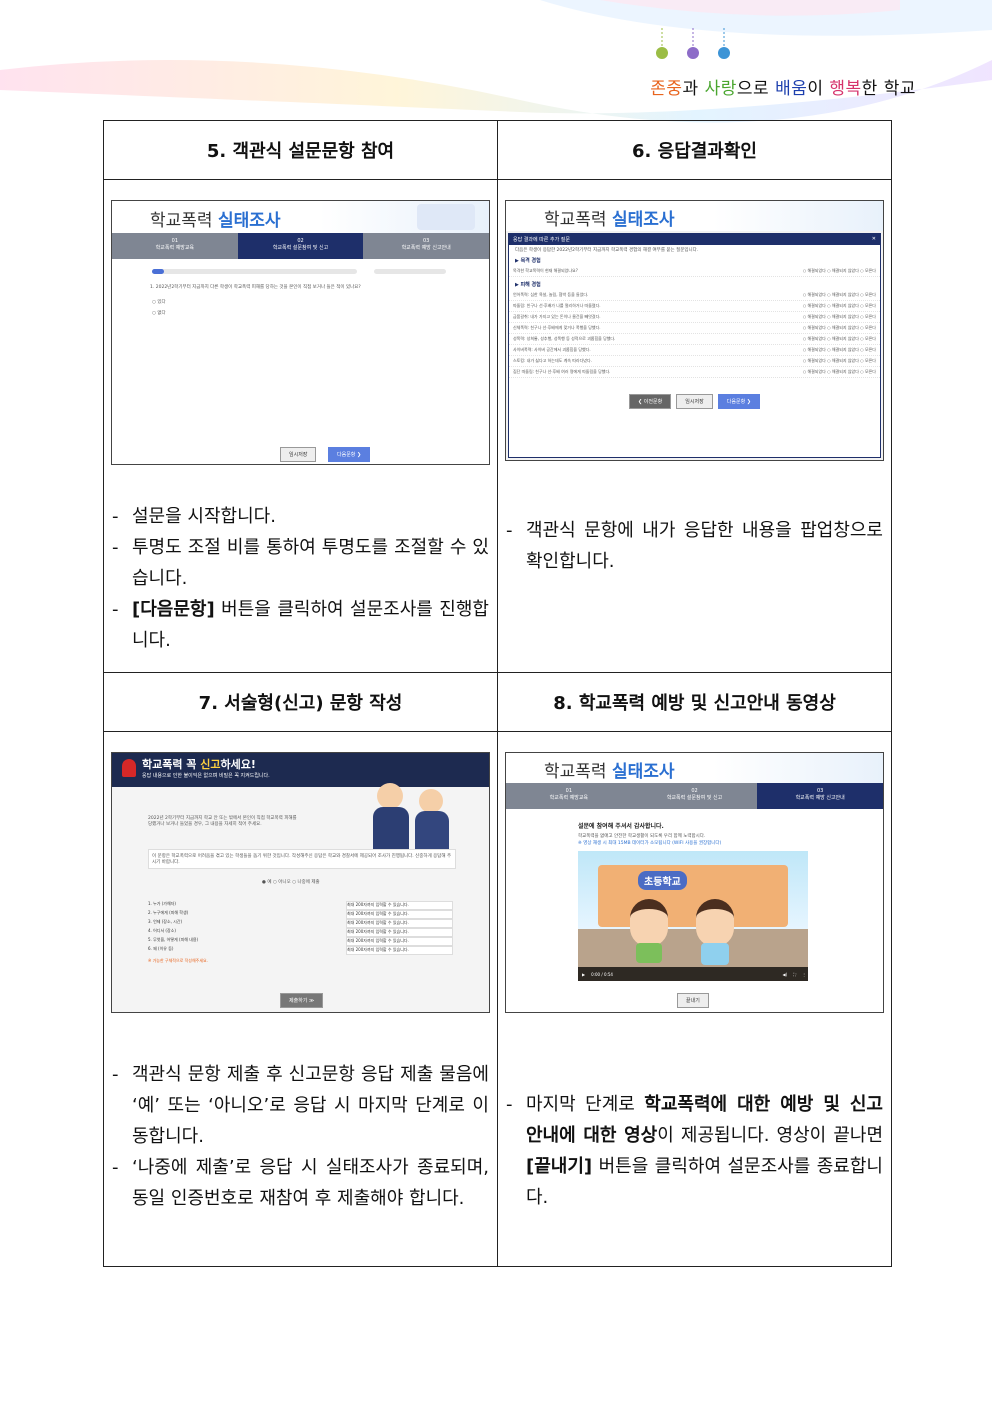  Describe the element at coordinates (621, 826) in the screenshot. I see `thanks-title: 설문에 참여해 주셔서 감사합니다.` at that location.